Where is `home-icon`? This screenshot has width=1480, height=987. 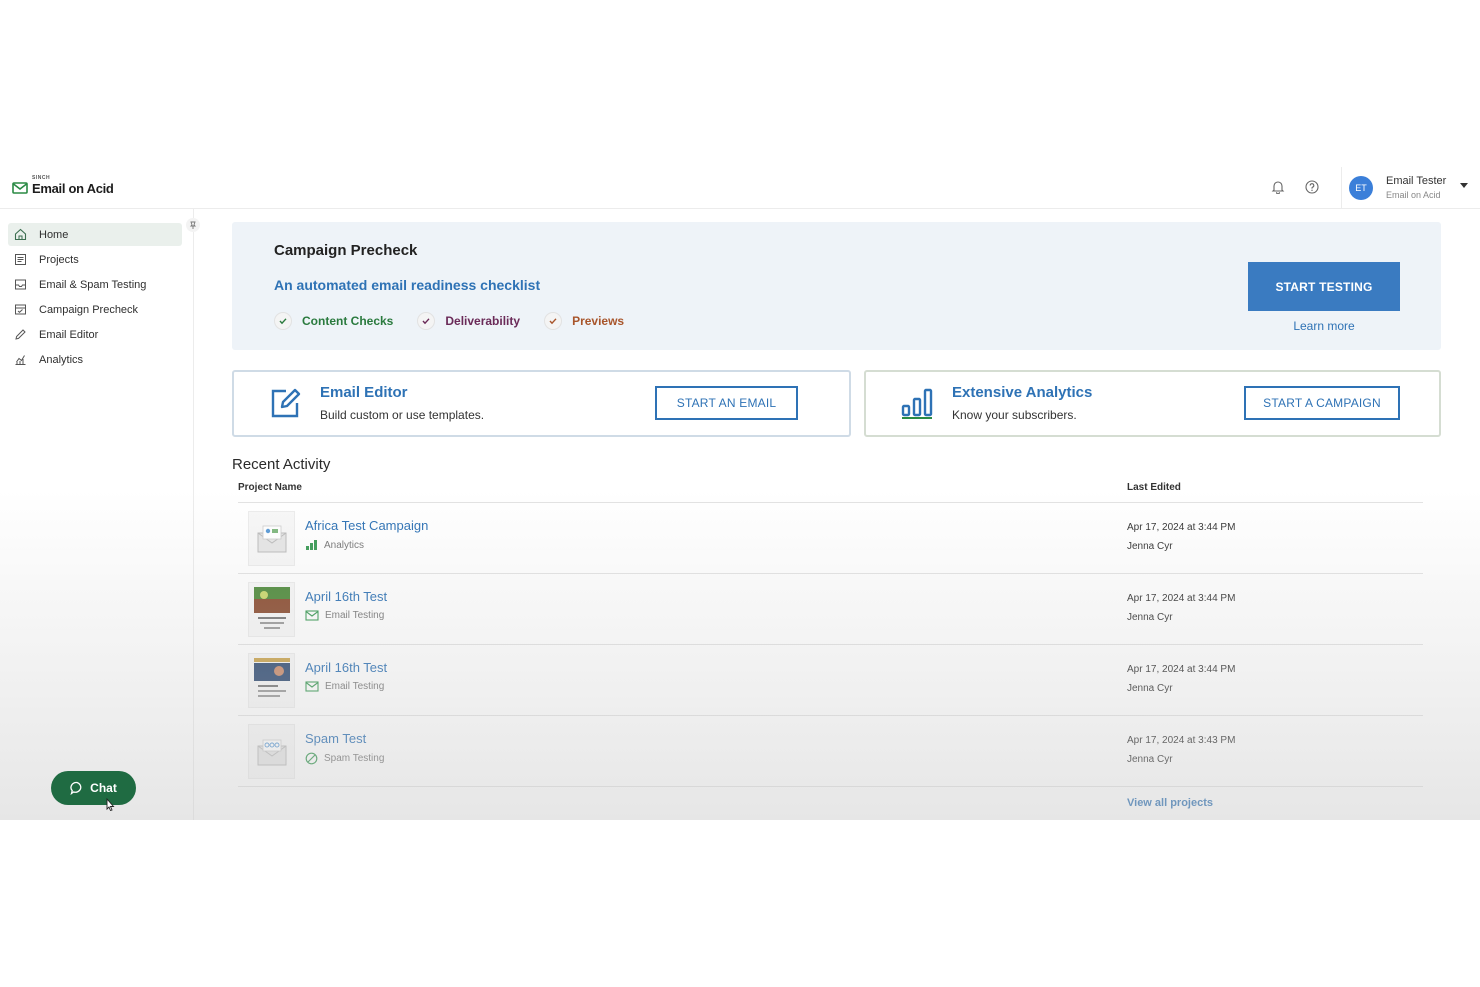
home-icon is located at coordinates (20, 235).